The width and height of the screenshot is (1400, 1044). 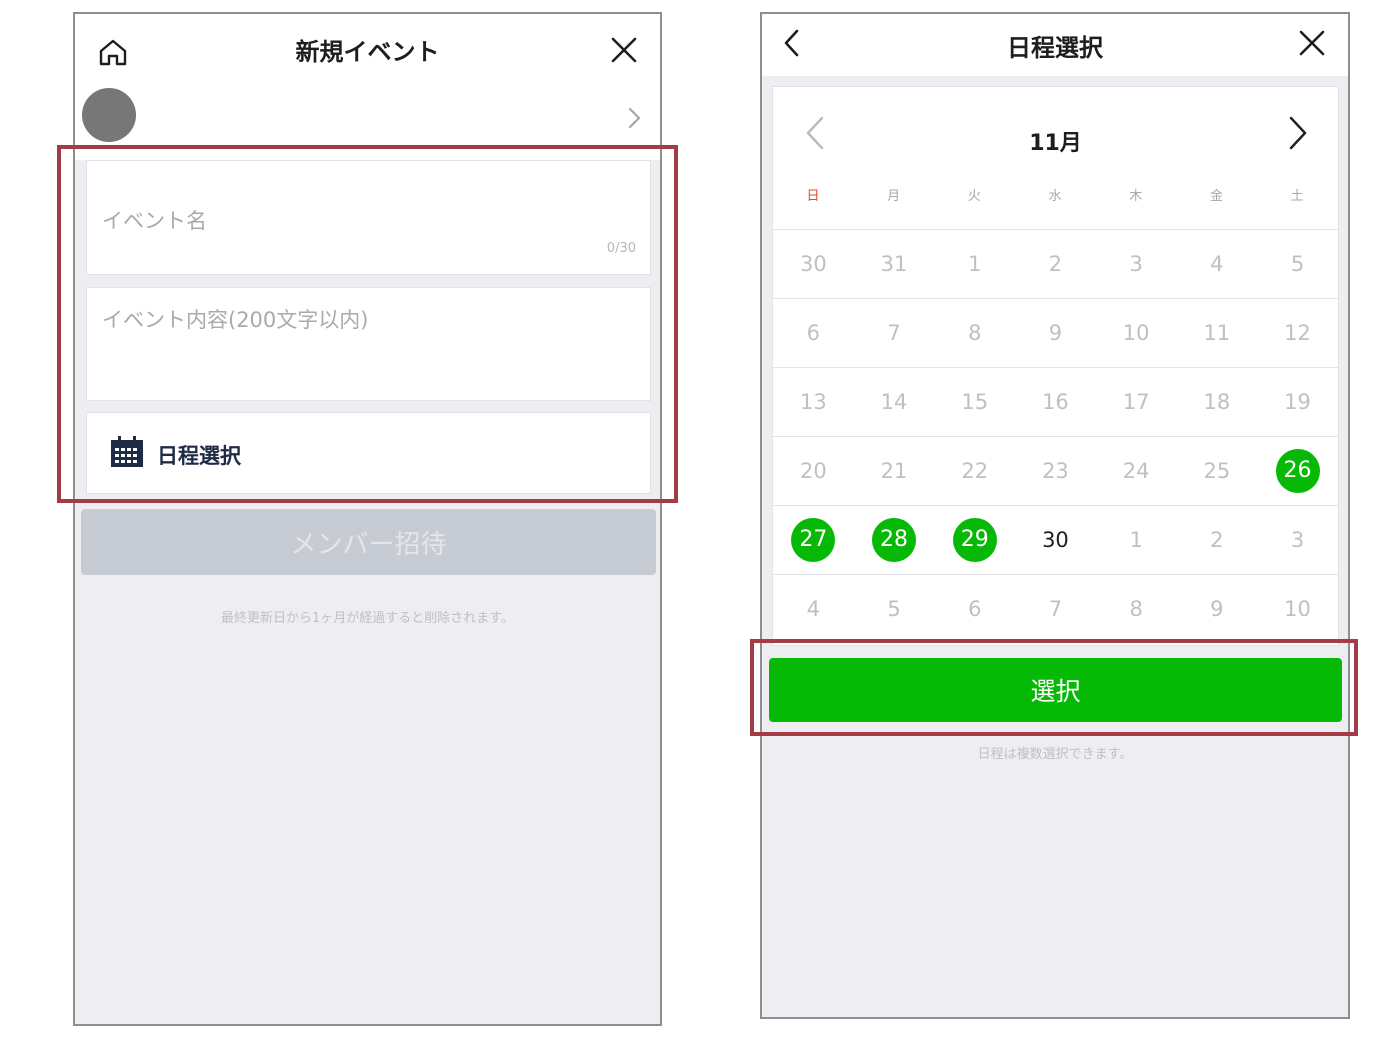 What do you see at coordinates (368, 453) in the screenshot?
I see `schedule-select-row: 日程選択` at bounding box center [368, 453].